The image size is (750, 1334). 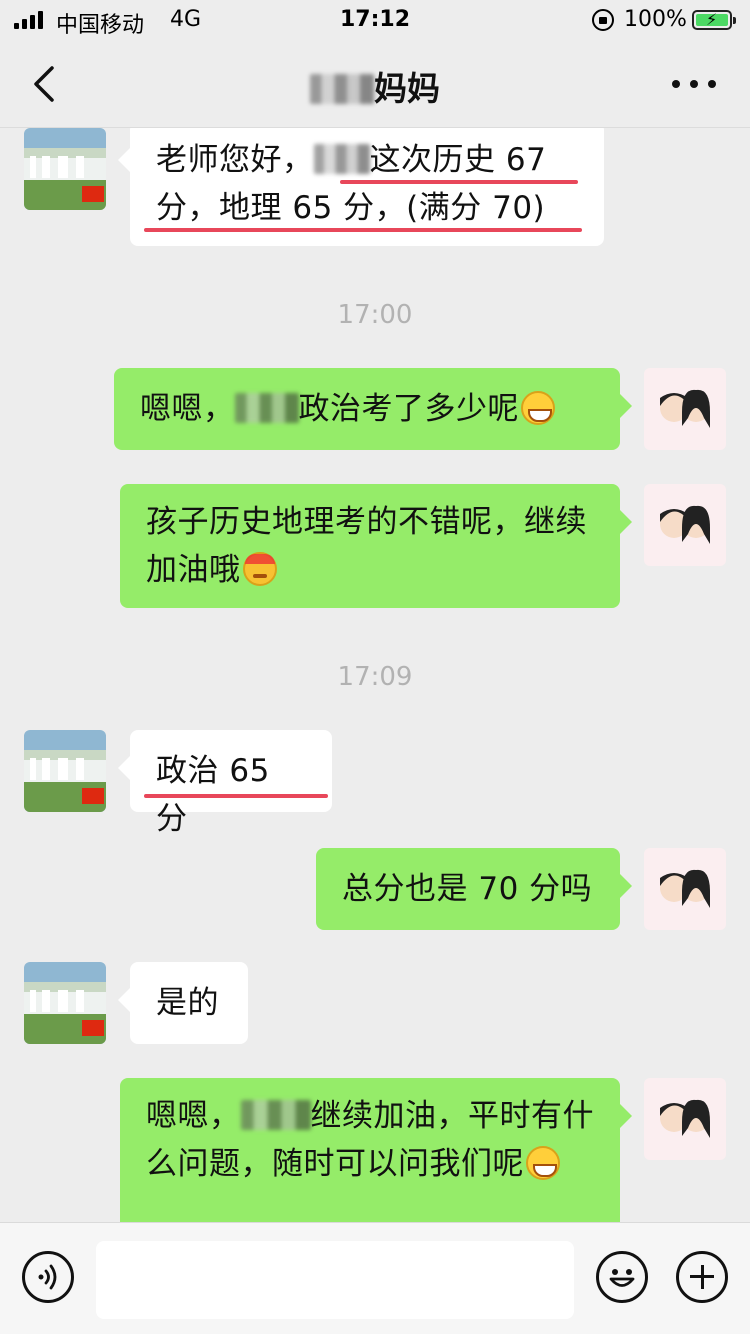 What do you see at coordinates (259, 569) in the screenshot?
I see `angry-emoji-icon` at bounding box center [259, 569].